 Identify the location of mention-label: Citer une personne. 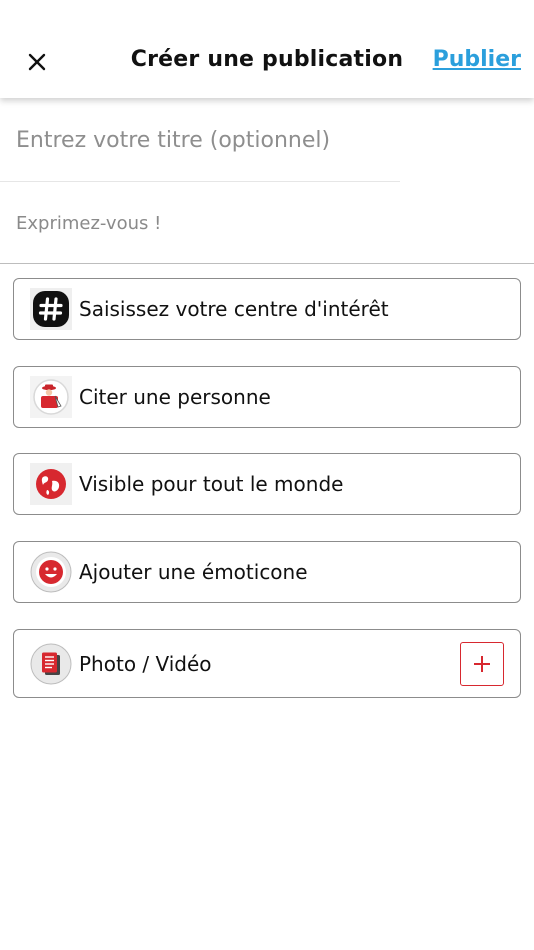
(175, 397).